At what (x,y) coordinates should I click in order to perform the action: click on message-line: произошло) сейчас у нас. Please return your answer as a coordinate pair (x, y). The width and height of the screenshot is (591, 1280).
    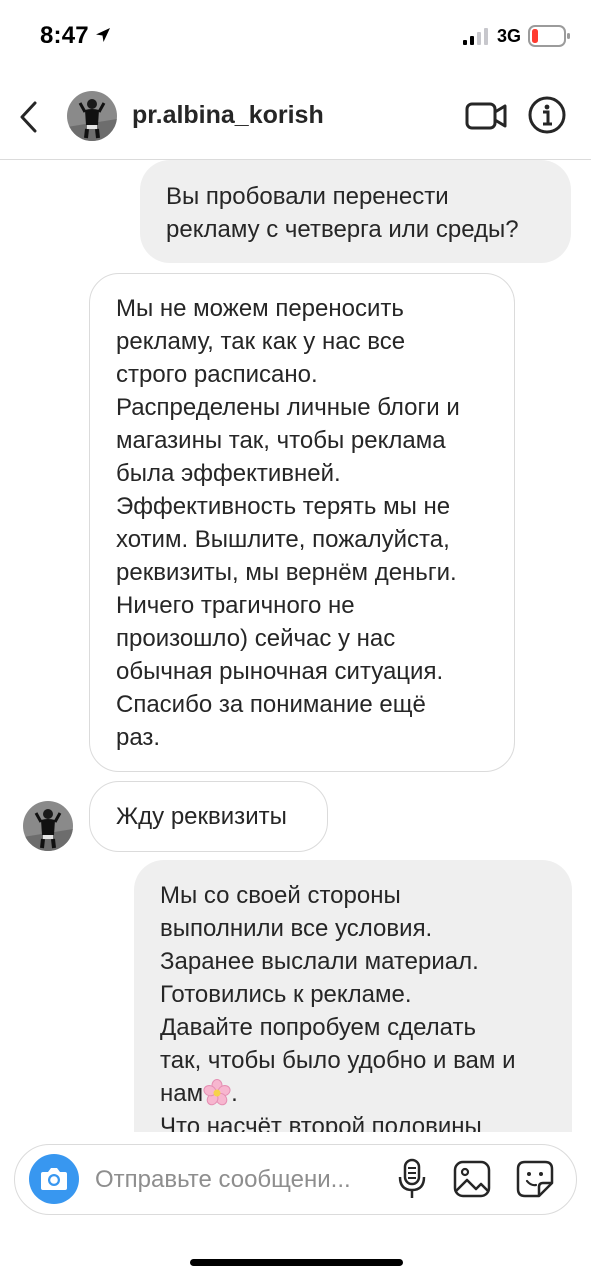
    Looking at the image, I should click on (256, 638).